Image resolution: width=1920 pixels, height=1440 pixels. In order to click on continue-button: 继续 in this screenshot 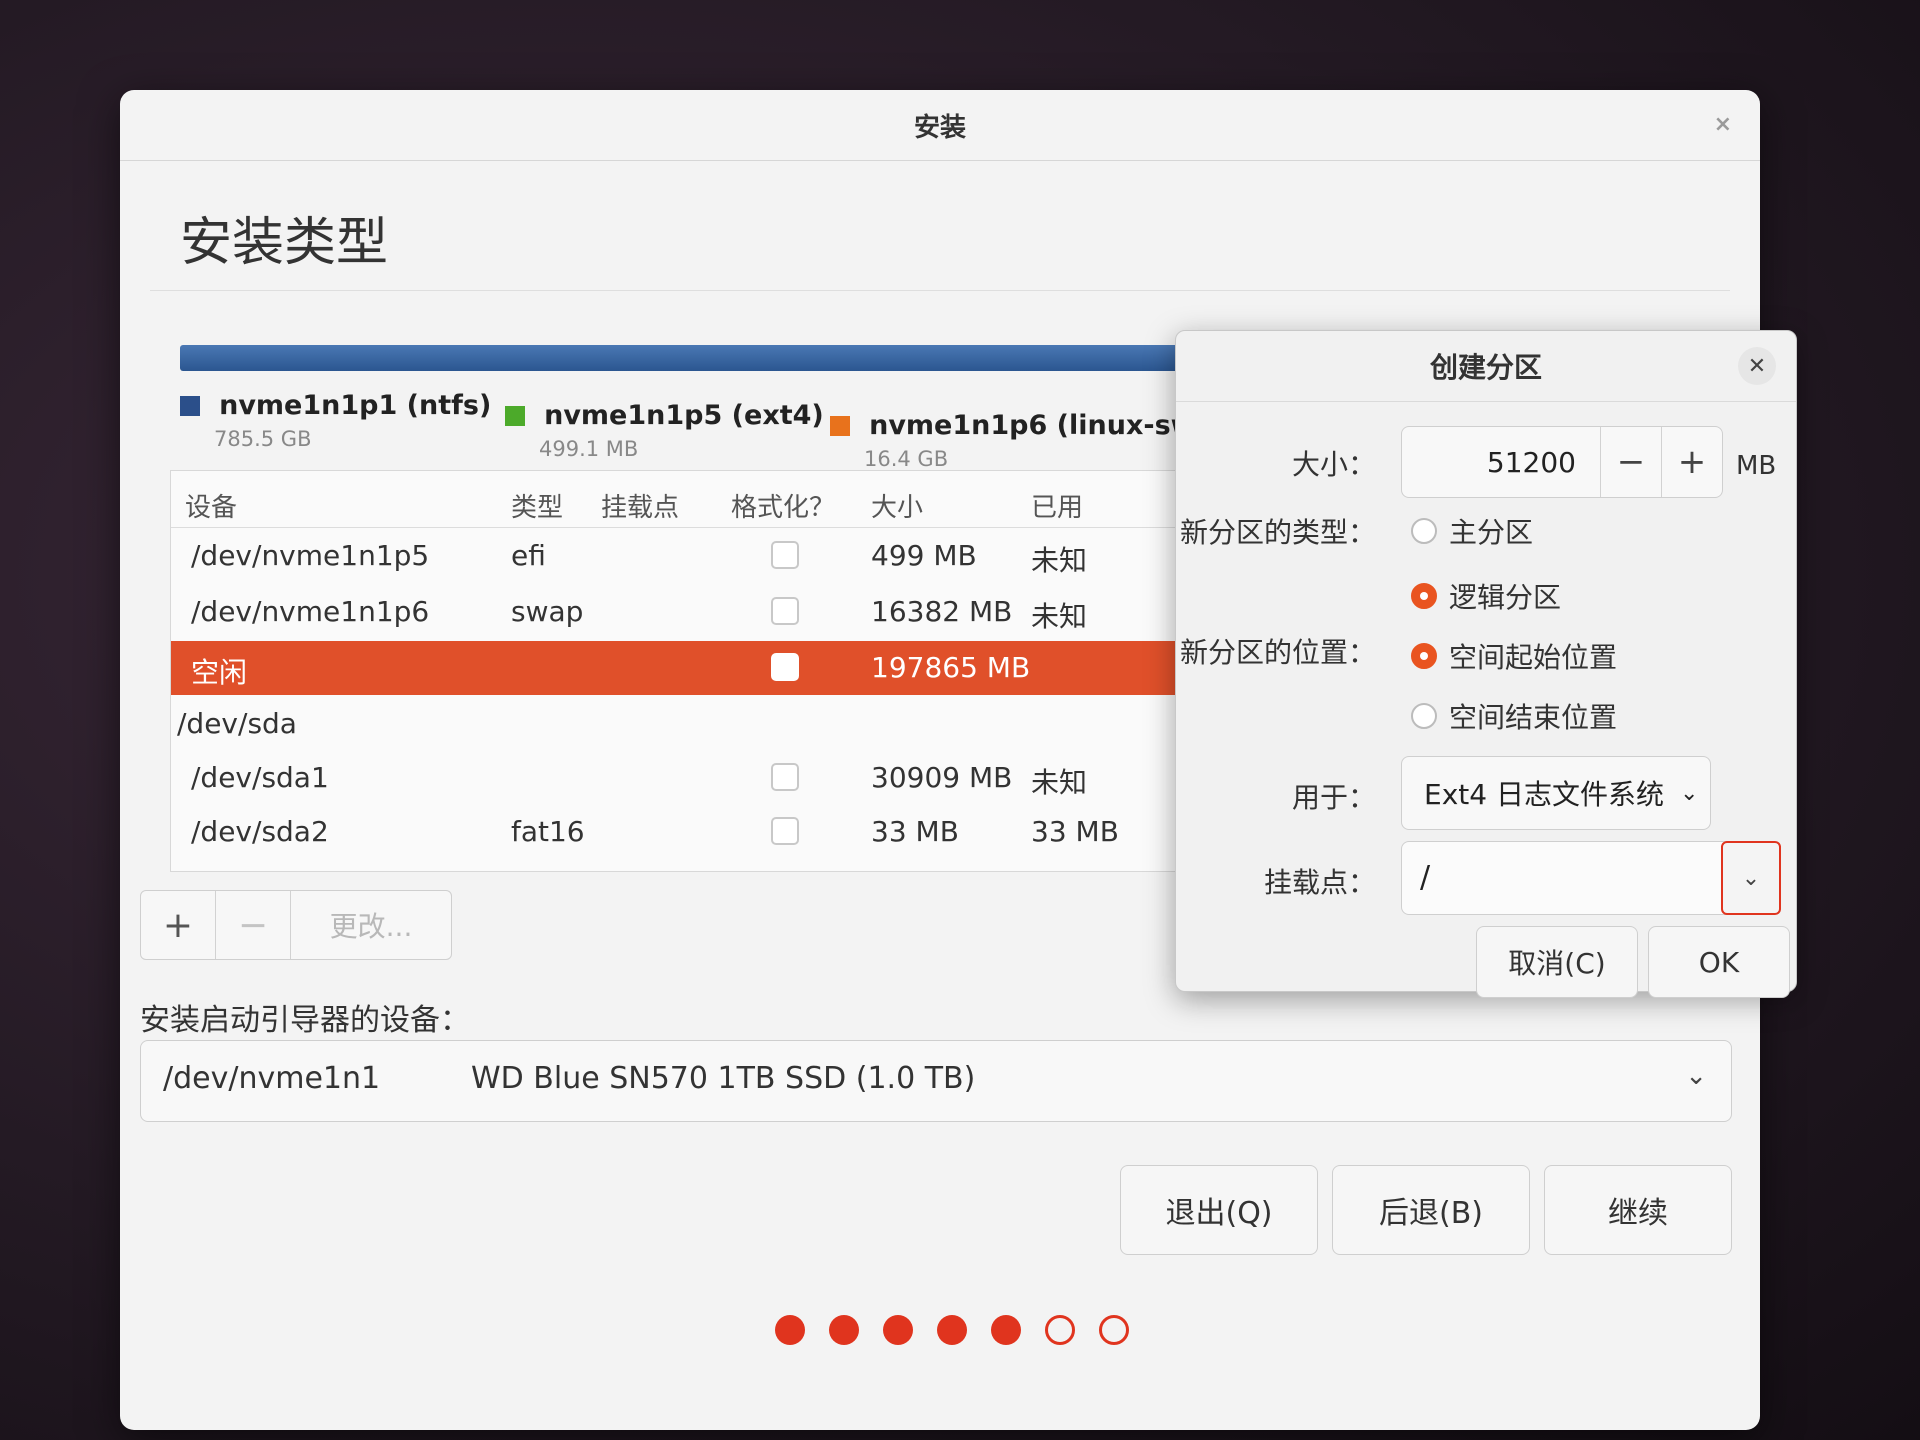, I will do `click(1638, 1210)`.